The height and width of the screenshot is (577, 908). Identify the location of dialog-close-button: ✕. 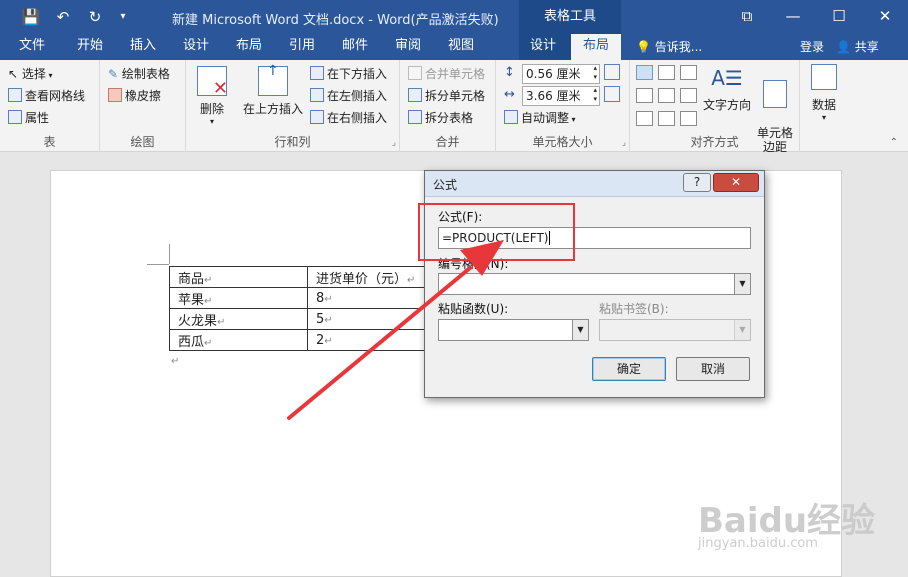
(736, 182).